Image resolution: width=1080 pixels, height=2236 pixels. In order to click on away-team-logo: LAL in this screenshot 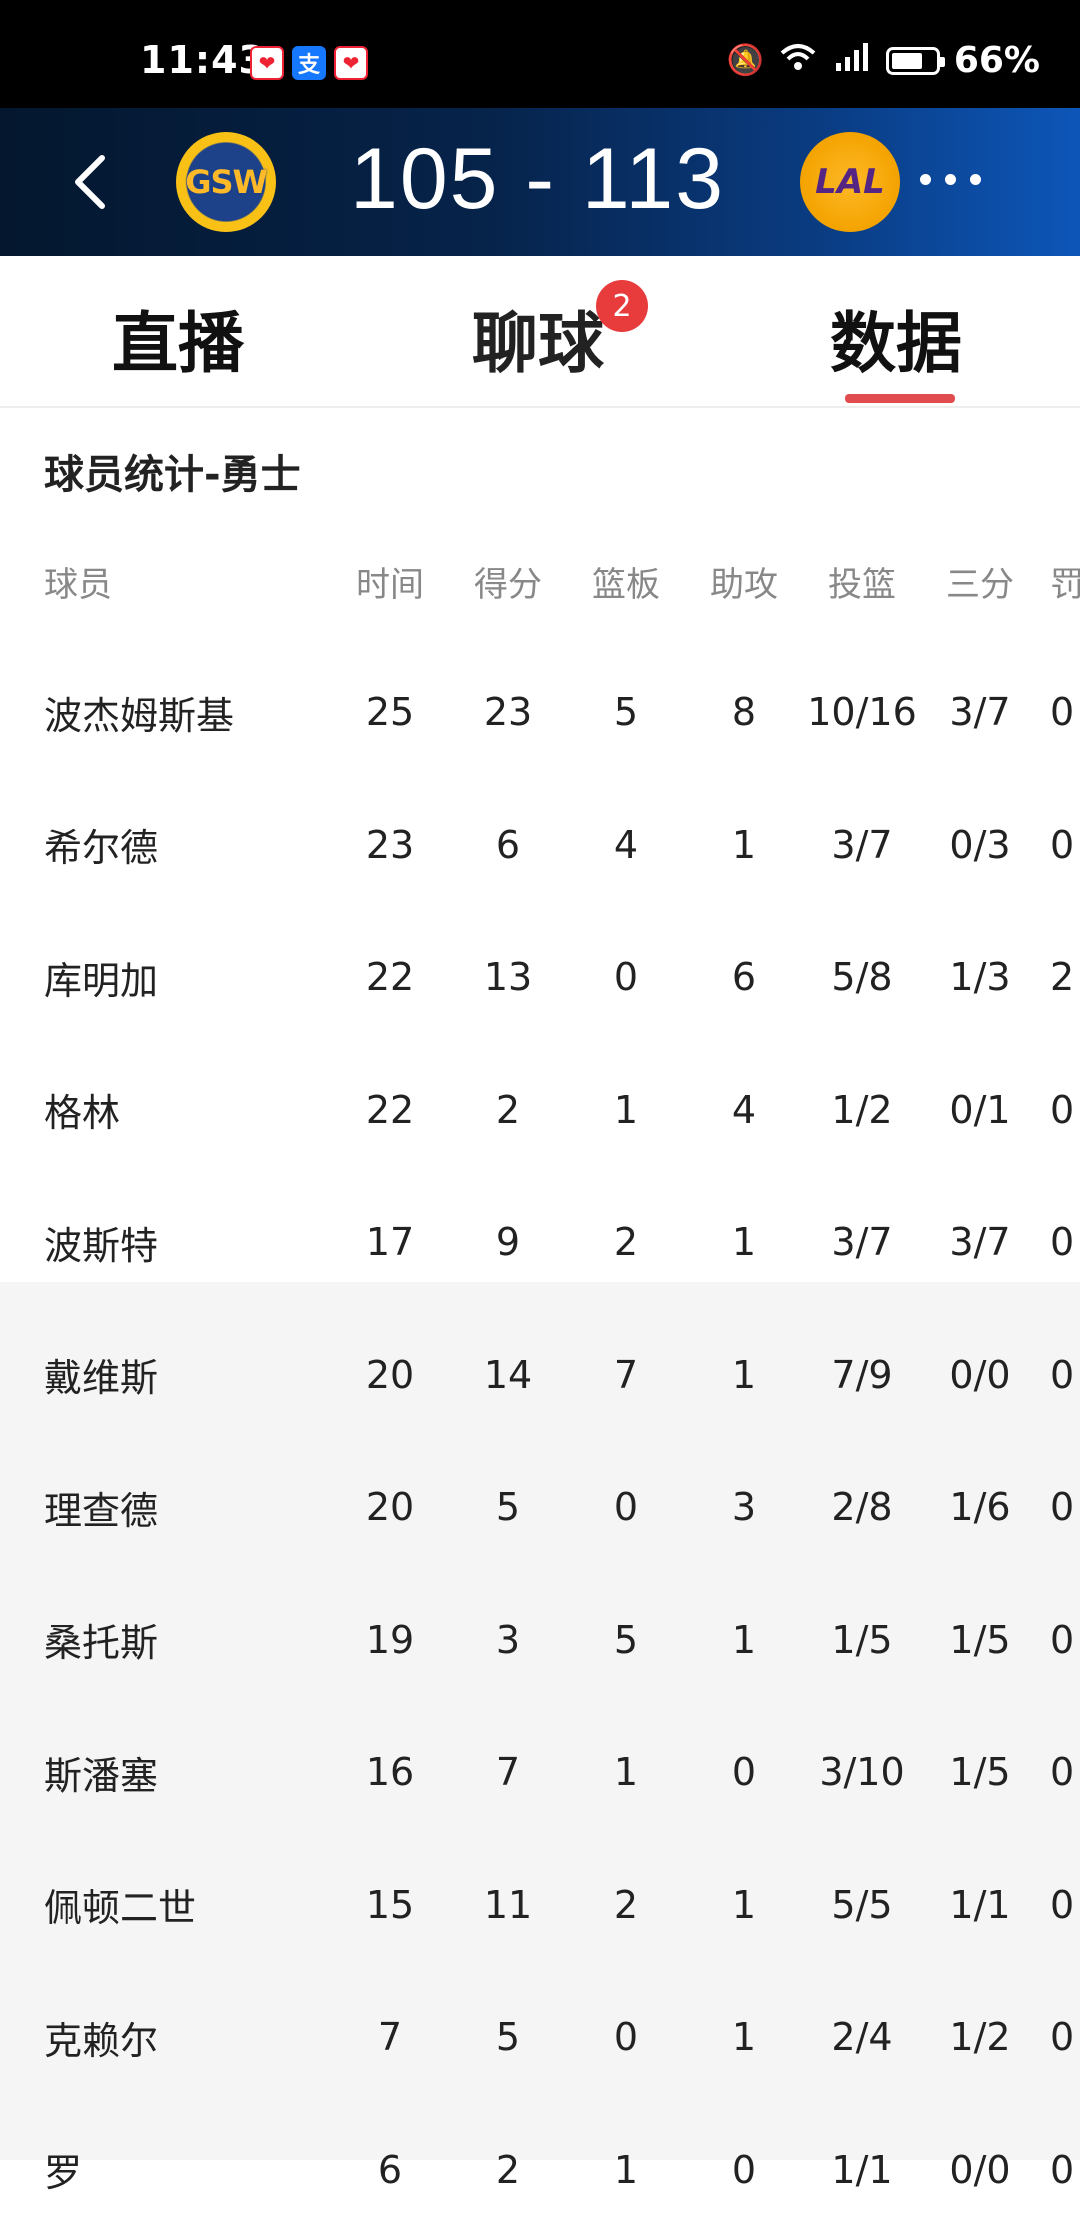, I will do `click(850, 182)`.